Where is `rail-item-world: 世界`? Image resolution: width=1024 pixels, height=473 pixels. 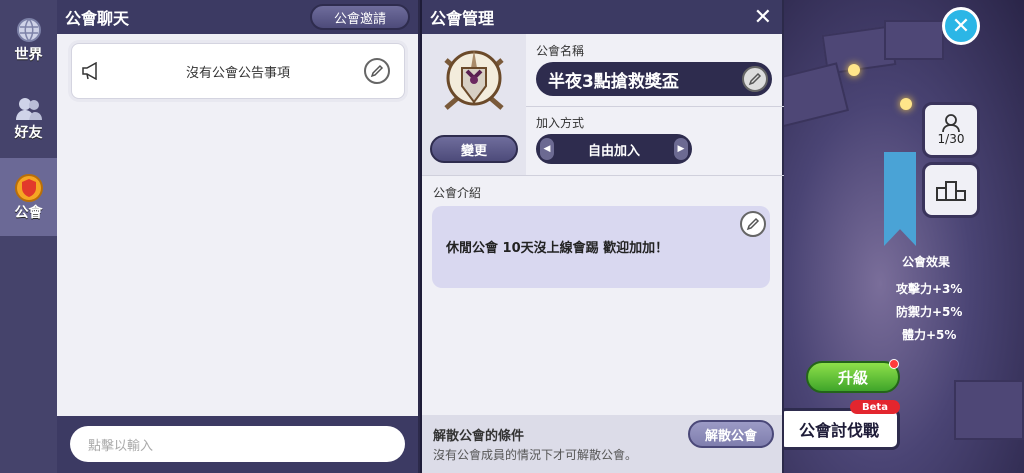 rail-item-world: 世界 is located at coordinates (28, 40).